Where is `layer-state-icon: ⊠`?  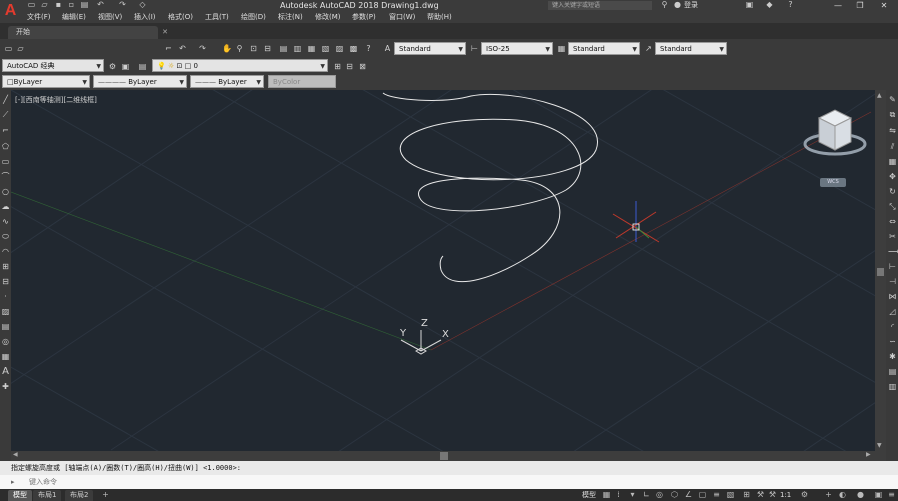
layer-state-icon: ⊠ is located at coordinates (362, 66).